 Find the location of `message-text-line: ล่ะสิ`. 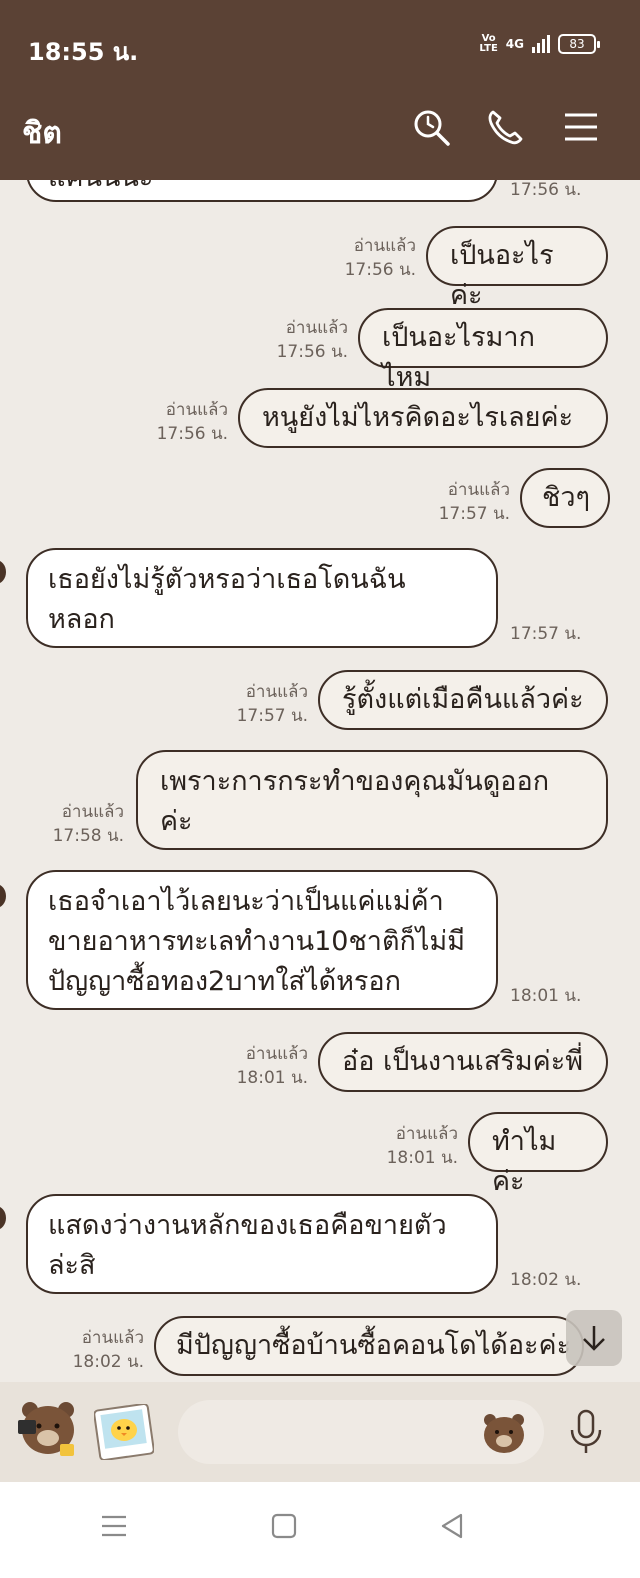

message-text-line: ล่ะสิ is located at coordinates (72, 1265).